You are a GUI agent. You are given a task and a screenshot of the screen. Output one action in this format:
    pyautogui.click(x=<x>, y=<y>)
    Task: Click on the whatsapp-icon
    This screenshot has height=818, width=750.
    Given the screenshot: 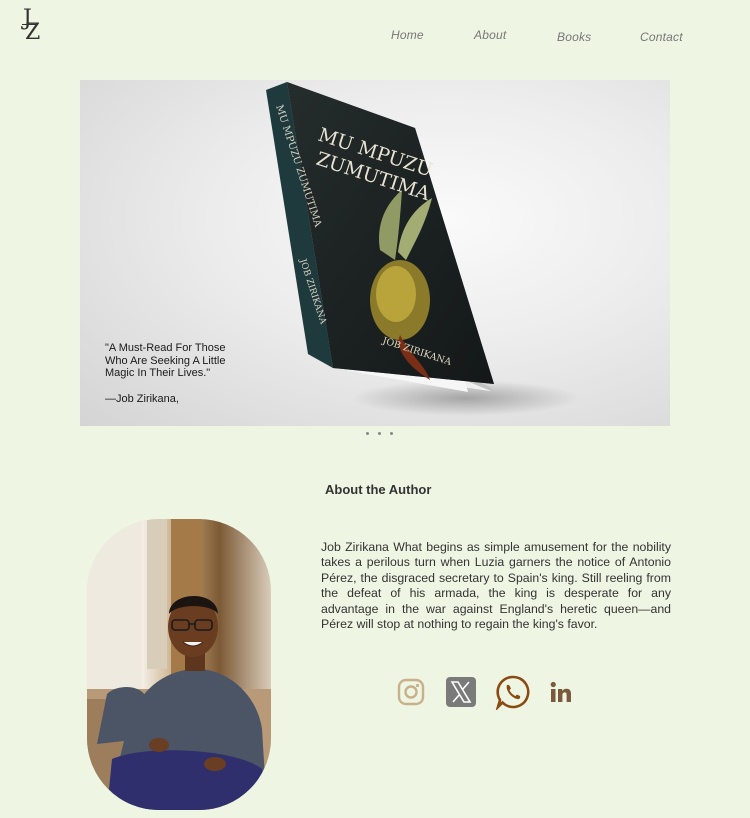 What is the action you would take?
    pyautogui.click(x=513, y=693)
    